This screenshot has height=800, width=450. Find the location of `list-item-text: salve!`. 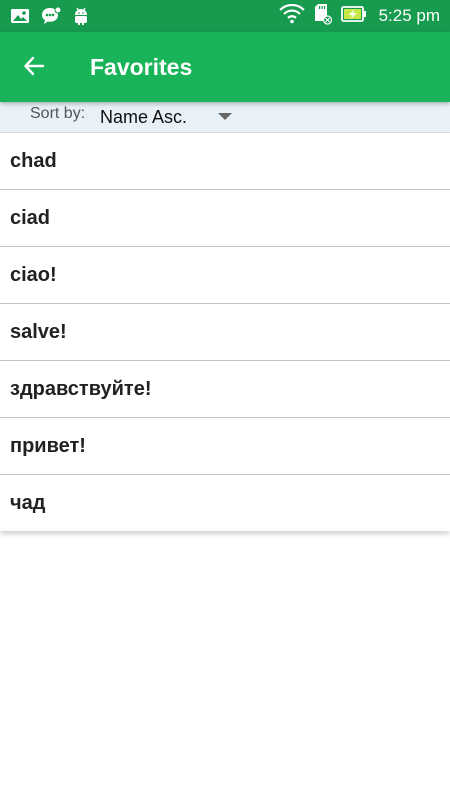

list-item-text: salve! is located at coordinates (38, 331).